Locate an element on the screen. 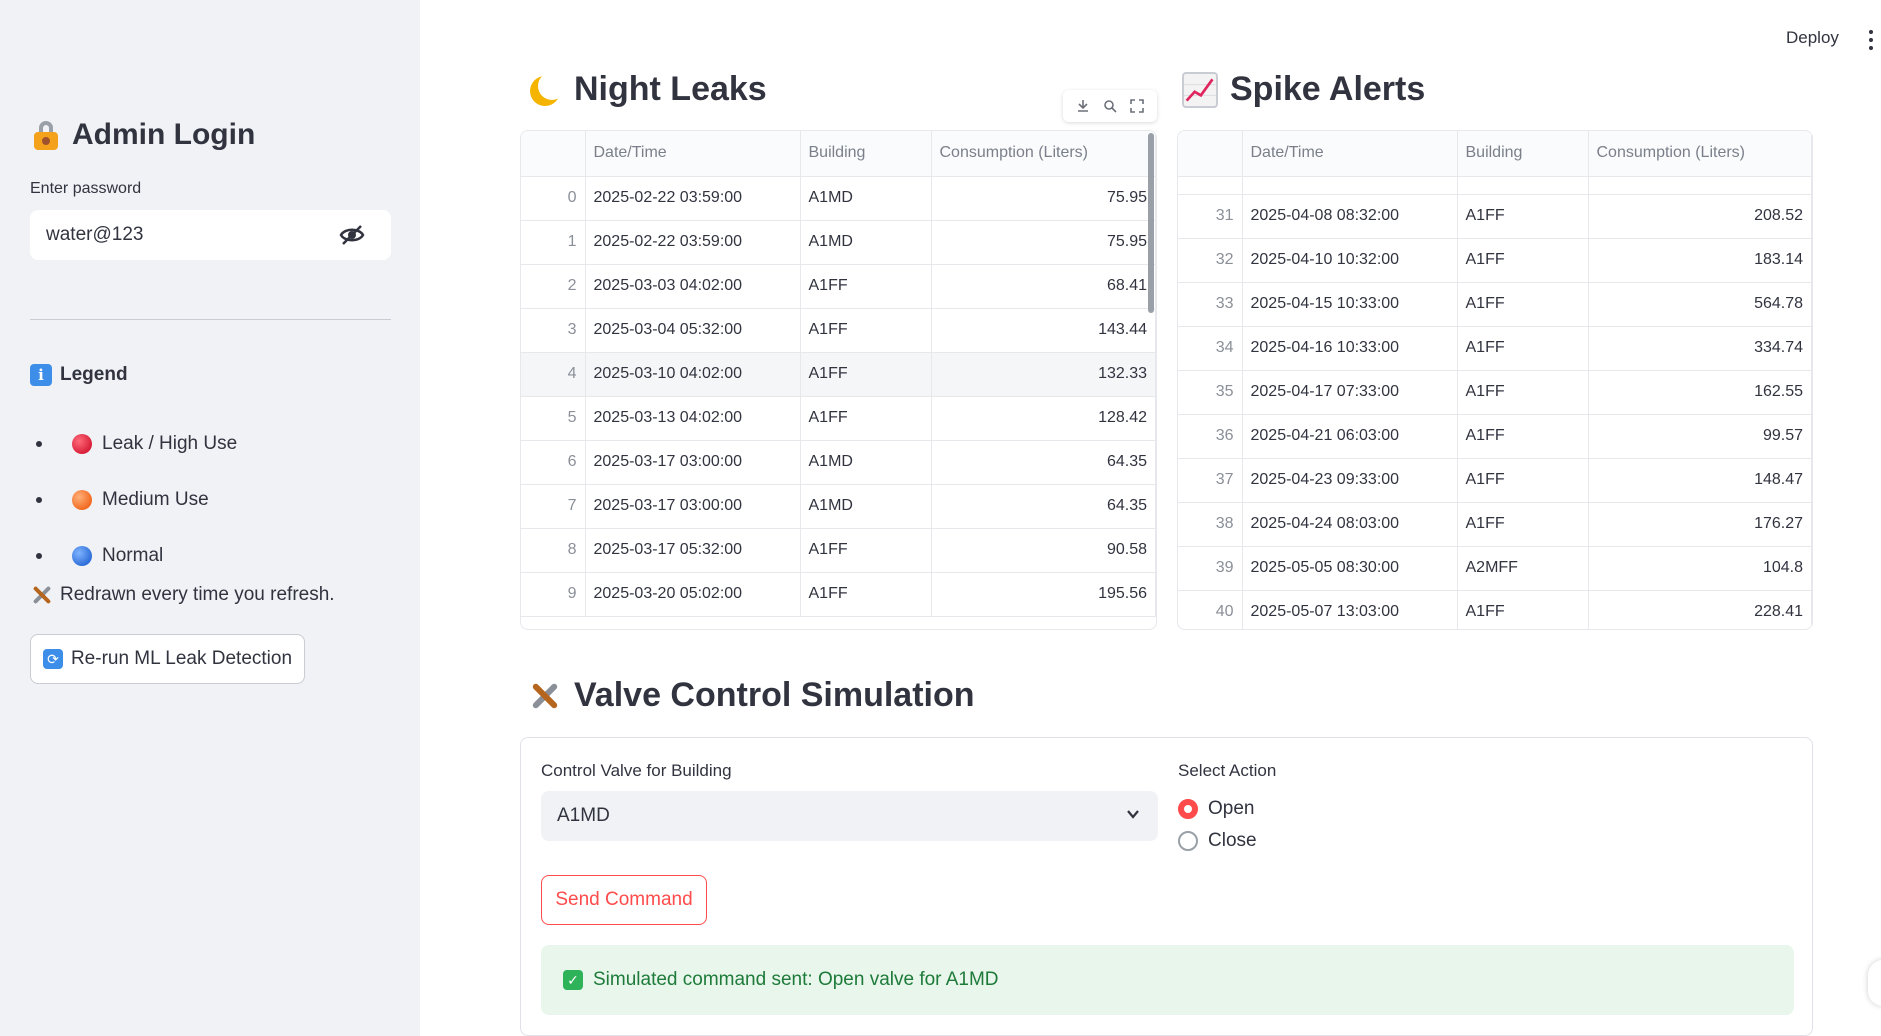 The image size is (1881, 1036). cell-consumption: 104.8 is located at coordinates (1700, 568).